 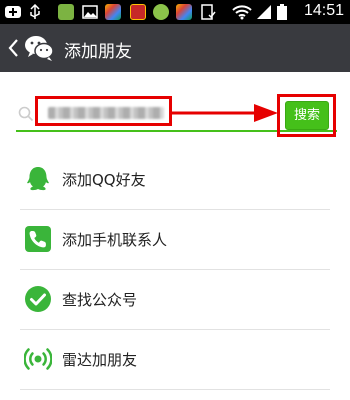 What do you see at coordinates (38, 179) in the screenshot?
I see `qq-icon` at bounding box center [38, 179].